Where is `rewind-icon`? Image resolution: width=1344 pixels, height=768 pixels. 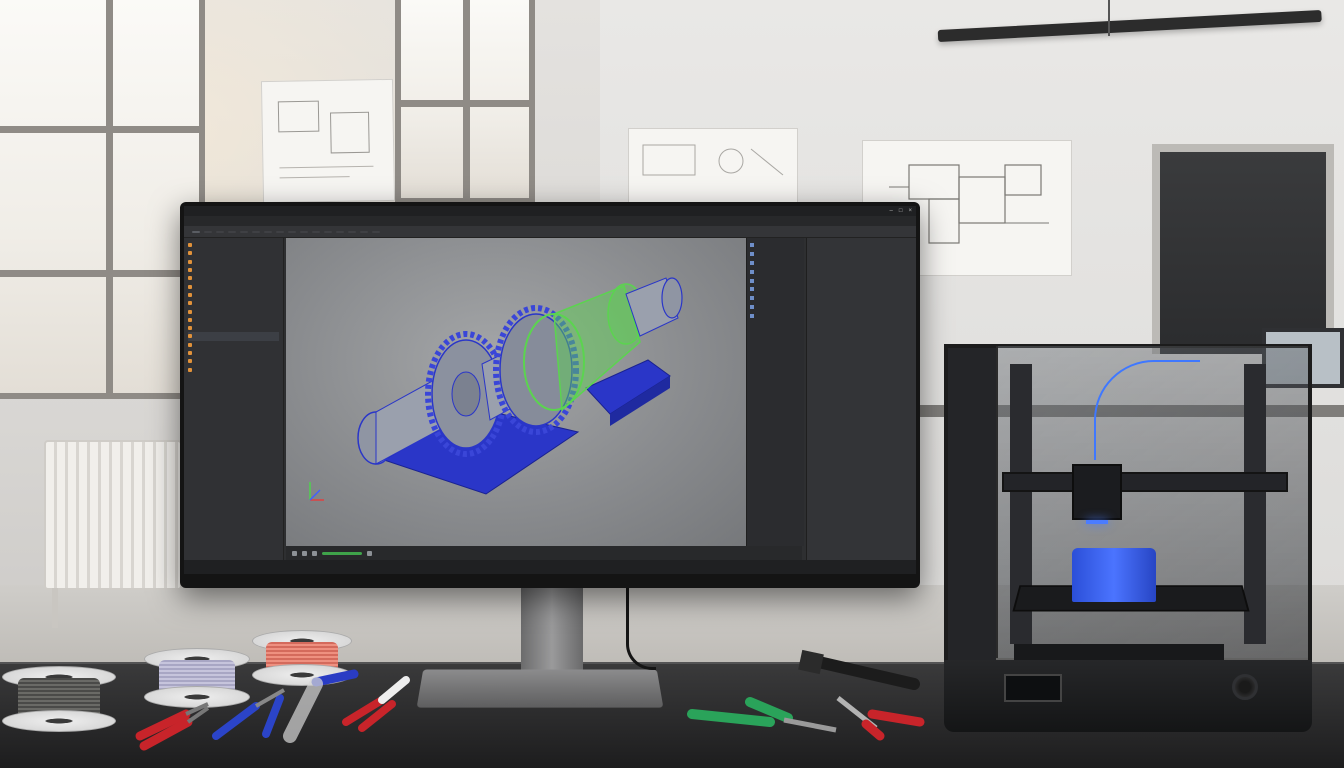
rewind-icon is located at coordinates (314, 553).